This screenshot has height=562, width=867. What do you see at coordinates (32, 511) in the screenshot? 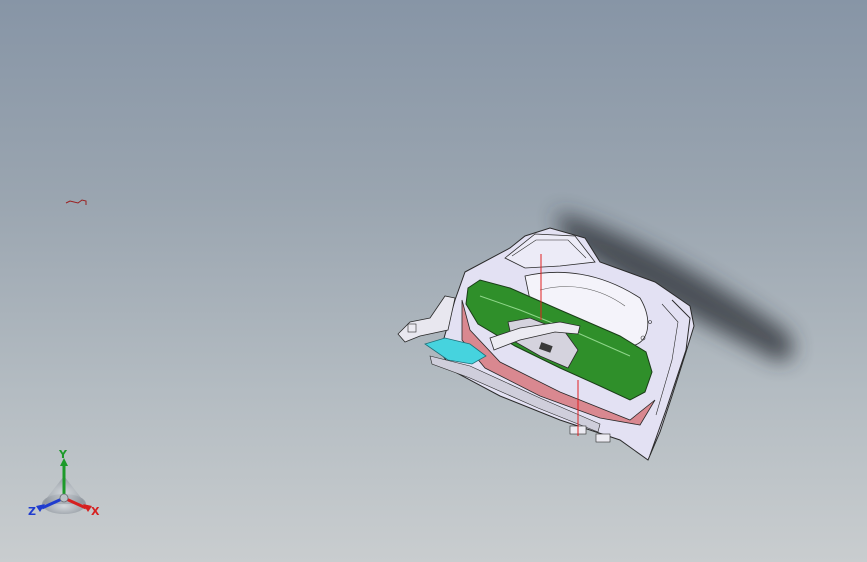
I see `z-axis-label: Z` at bounding box center [32, 511].